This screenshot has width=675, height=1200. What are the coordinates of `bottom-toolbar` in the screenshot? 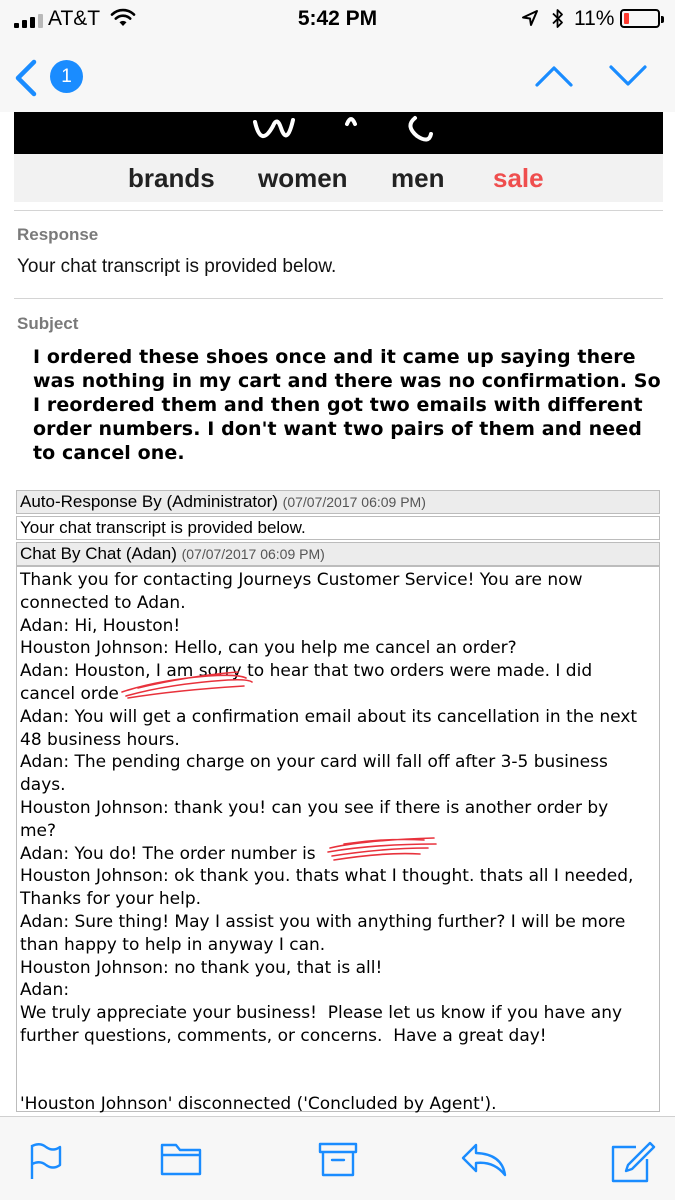 It's located at (337, 1158).